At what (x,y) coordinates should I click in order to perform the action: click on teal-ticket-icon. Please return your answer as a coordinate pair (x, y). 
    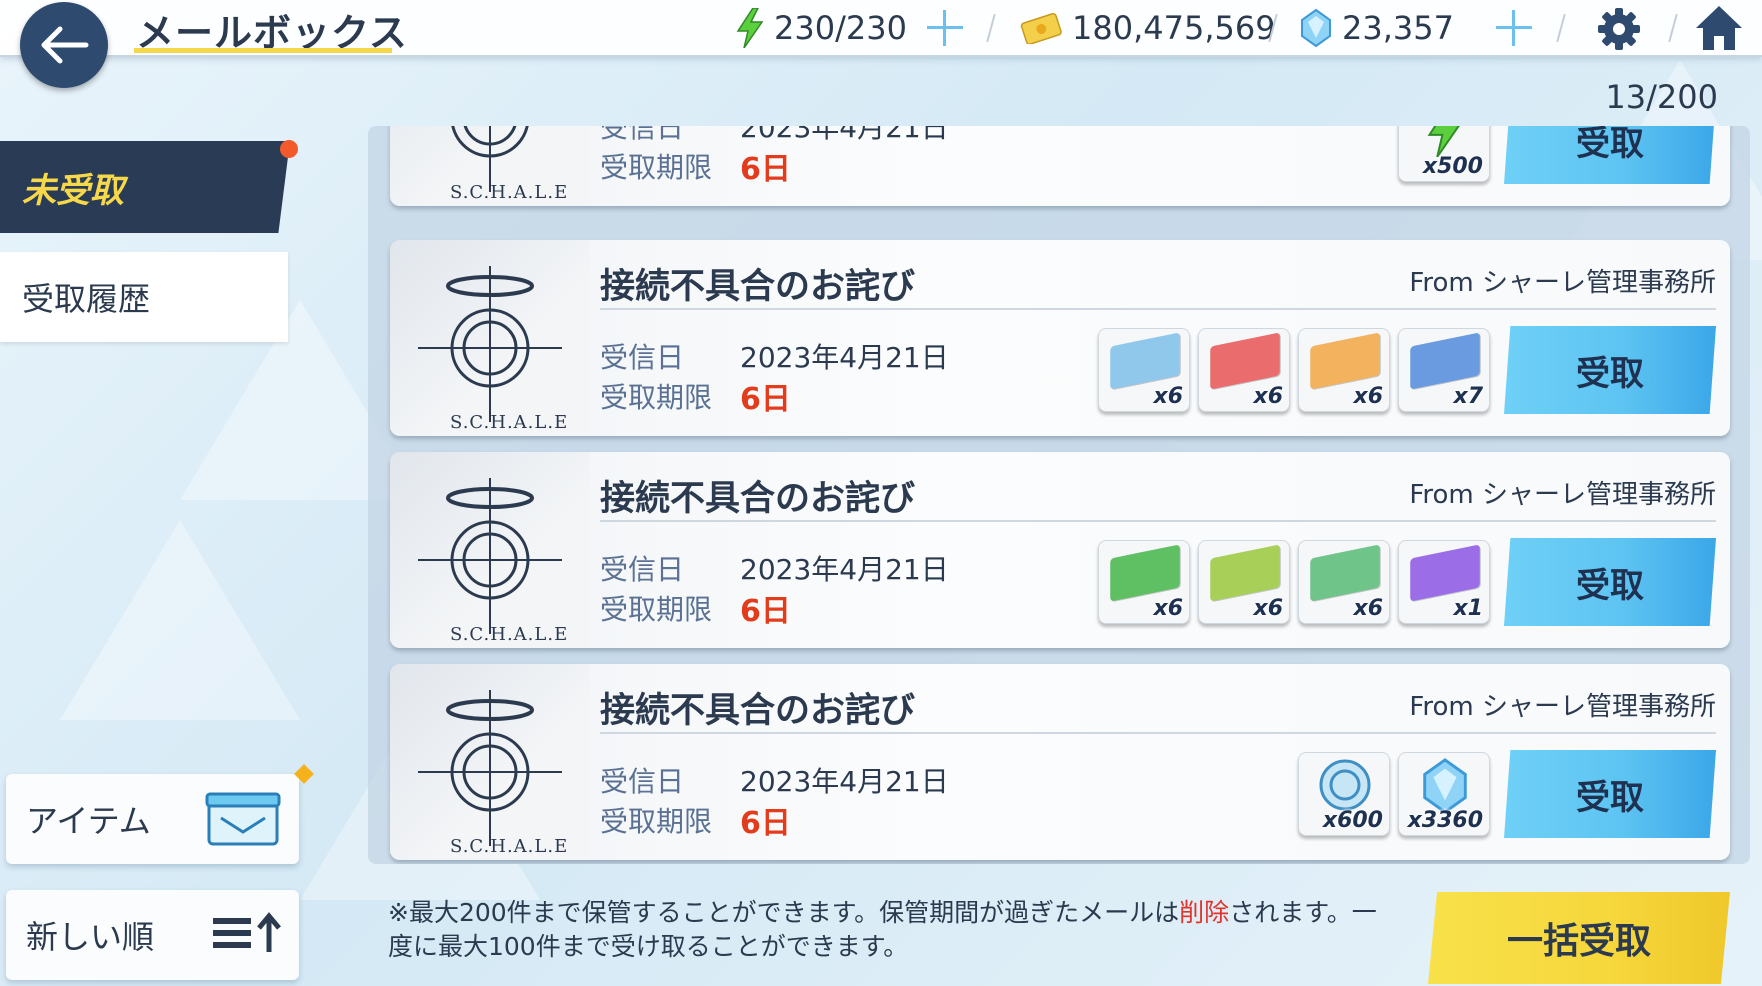
    Looking at the image, I should click on (1345, 573).